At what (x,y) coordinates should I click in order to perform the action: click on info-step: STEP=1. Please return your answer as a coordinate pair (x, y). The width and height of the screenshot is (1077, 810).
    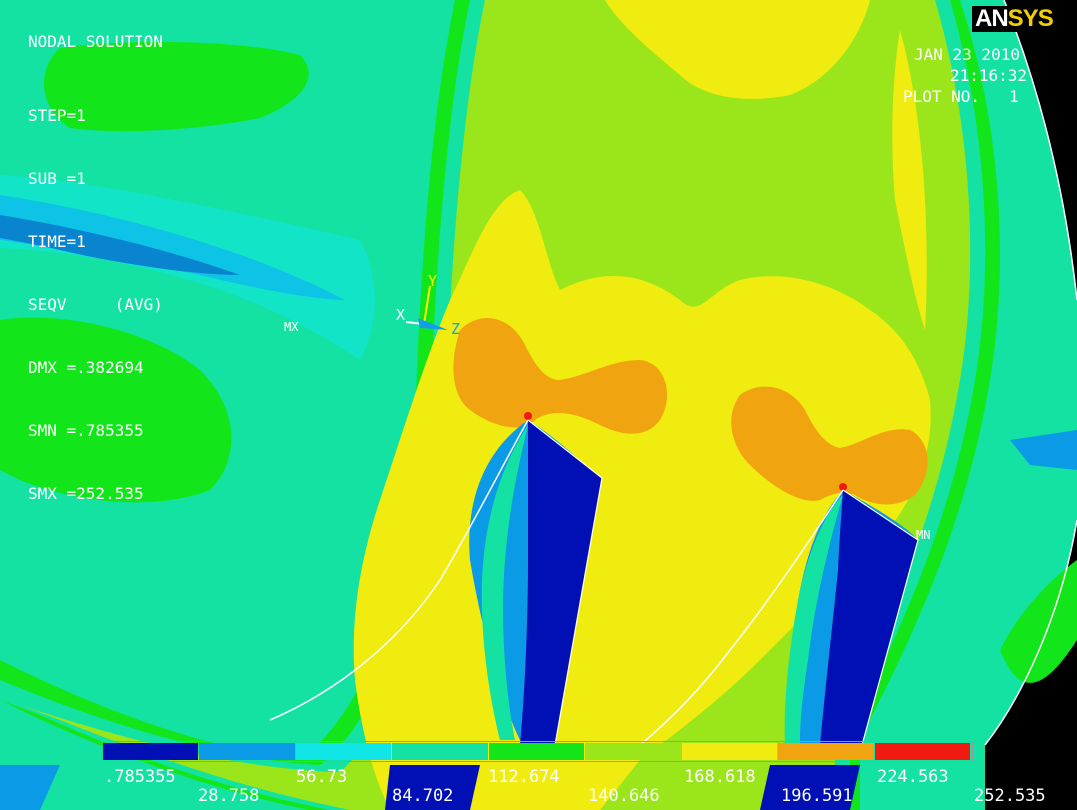
    Looking at the image, I should click on (57, 115).